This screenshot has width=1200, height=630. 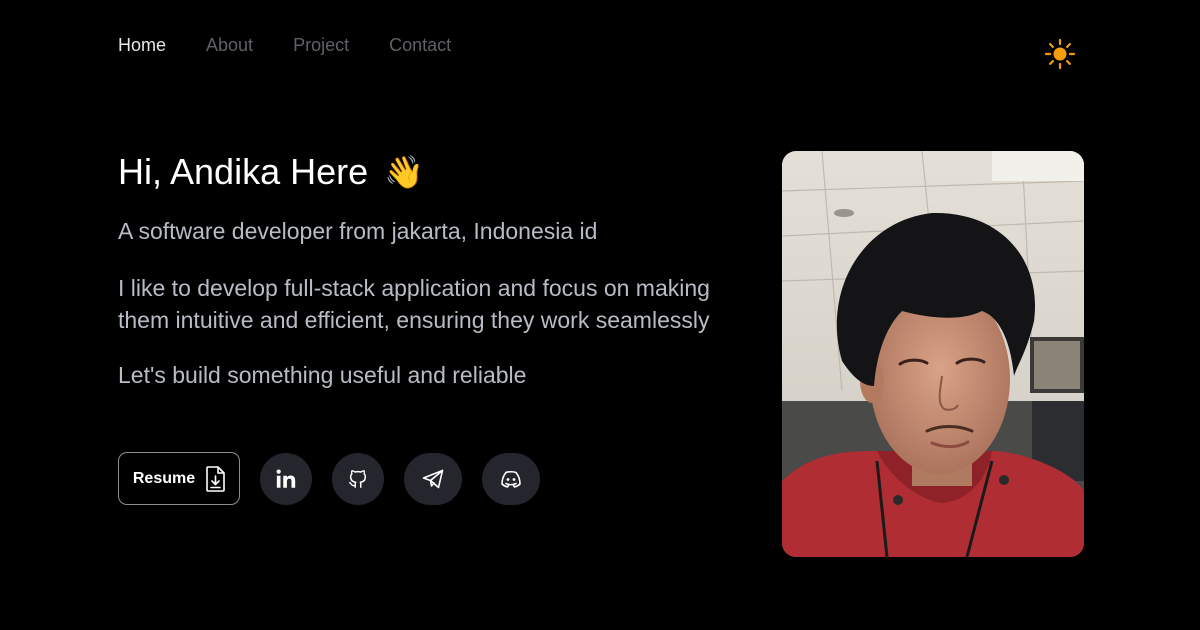 I want to click on nav-link-project: Project, so click(x=321, y=45).